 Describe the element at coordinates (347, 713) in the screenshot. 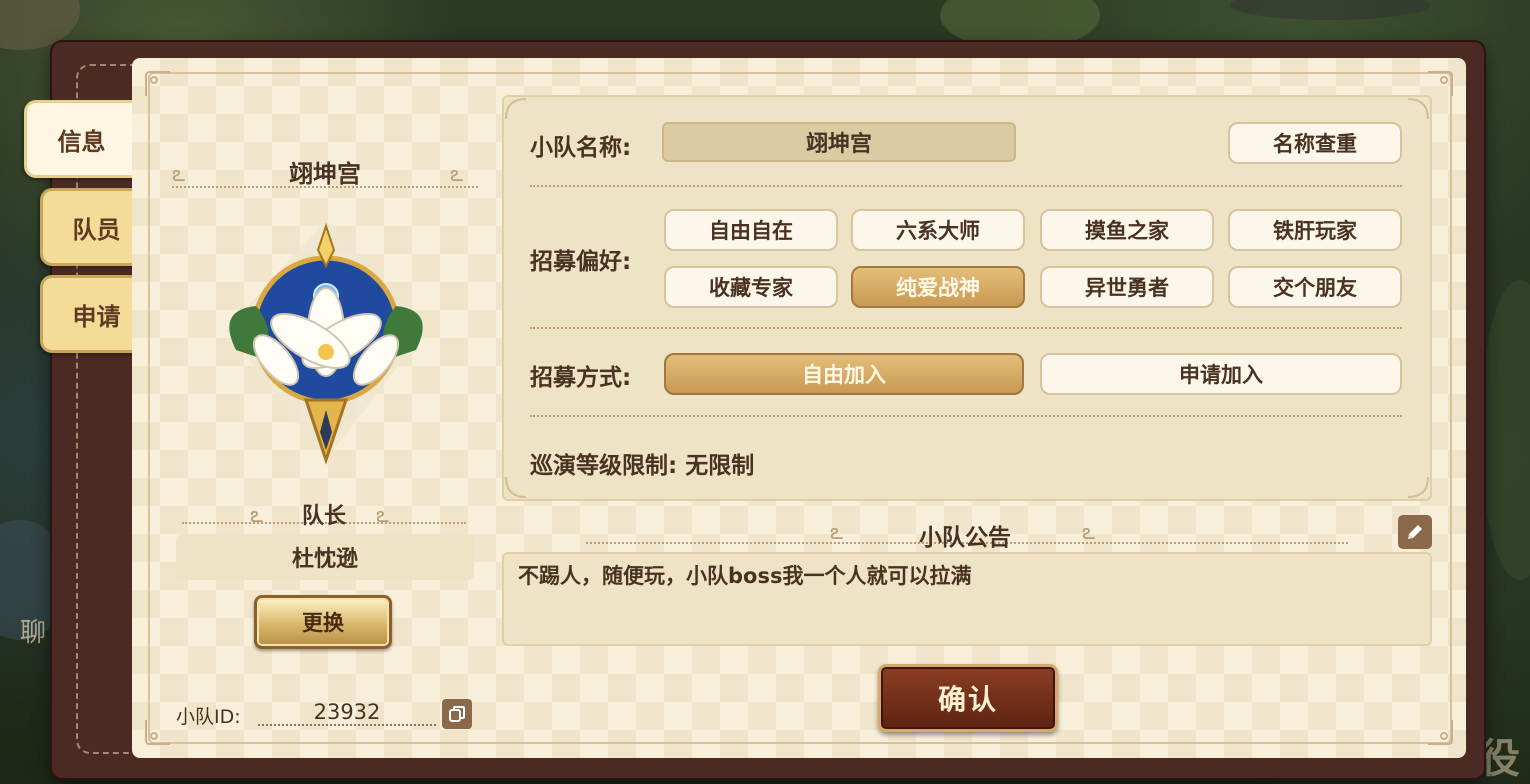

I see `team-id-value: 23932` at that location.